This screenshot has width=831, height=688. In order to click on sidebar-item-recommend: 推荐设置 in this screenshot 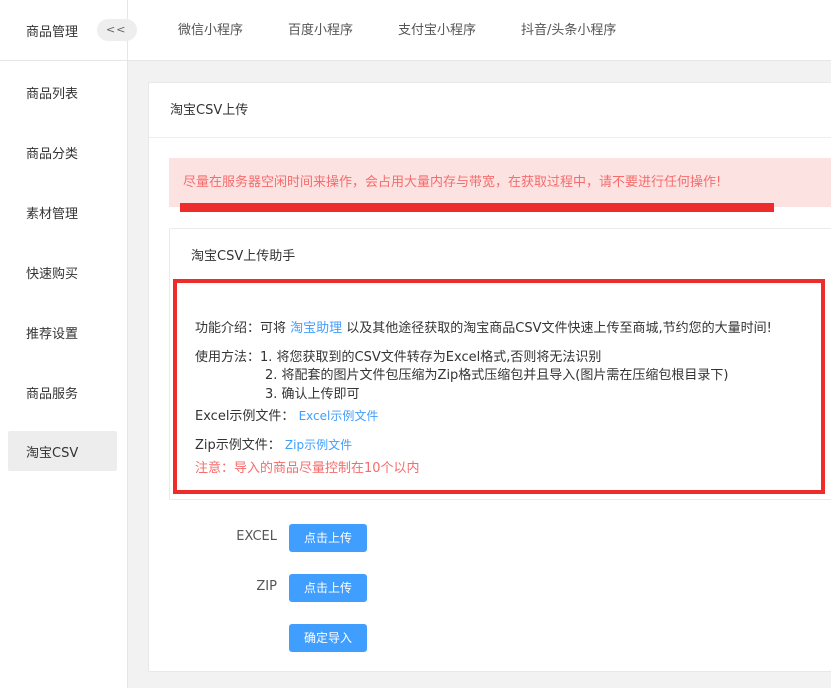, I will do `click(62, 332)`.